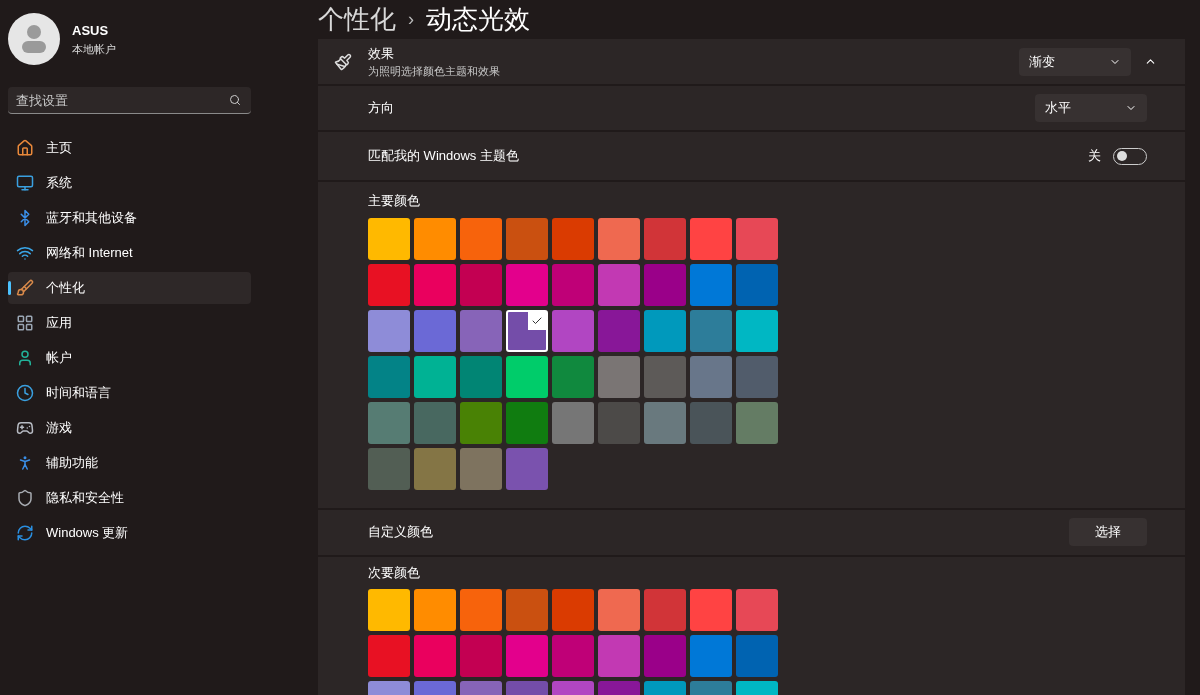 The image size is (1200, 695). I want to click on nav-item: 网络和 Internet, so click(129, 253).